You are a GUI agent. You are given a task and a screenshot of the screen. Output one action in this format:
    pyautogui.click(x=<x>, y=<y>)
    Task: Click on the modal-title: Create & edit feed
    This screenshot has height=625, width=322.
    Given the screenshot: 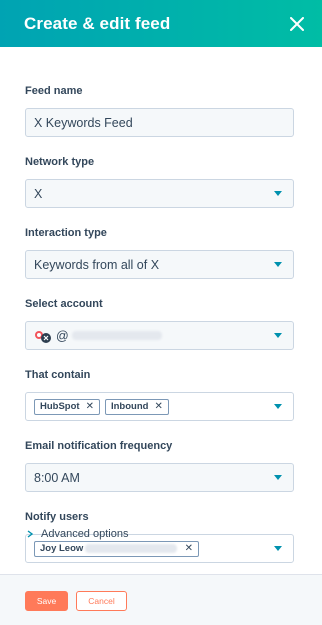 What is the action you would take?
    pyautogui.click(x=97, y=23)
    